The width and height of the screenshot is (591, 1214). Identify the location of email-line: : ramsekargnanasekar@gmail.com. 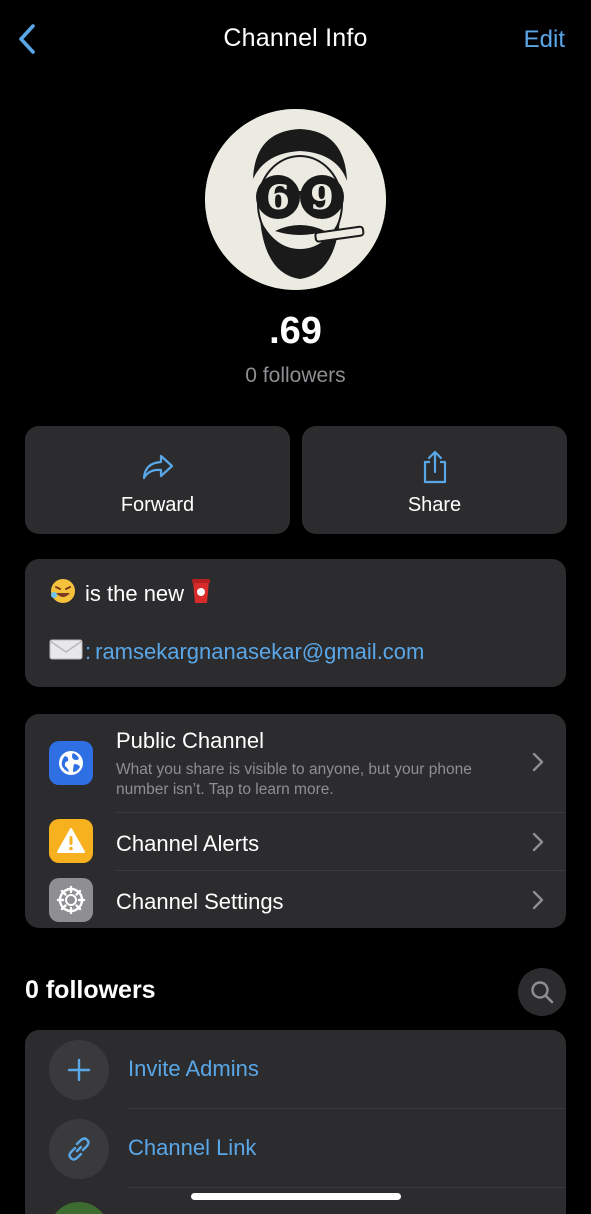
(236, 652).